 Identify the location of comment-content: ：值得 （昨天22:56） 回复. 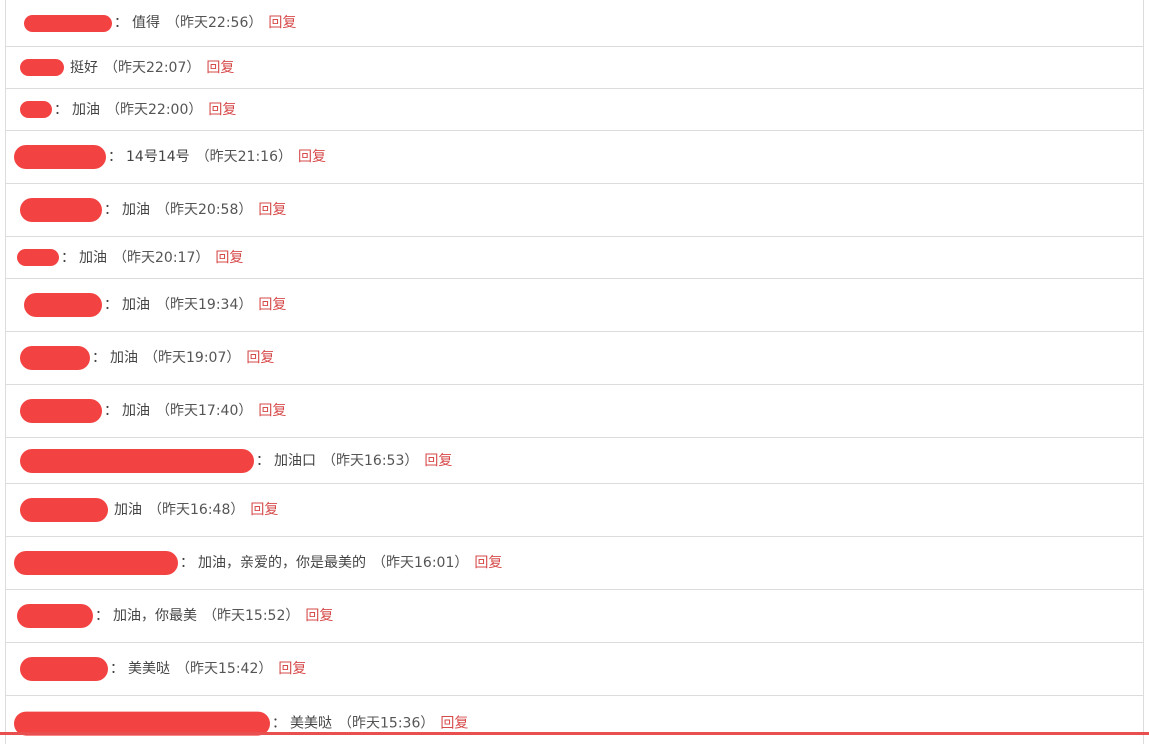
(160, 23).